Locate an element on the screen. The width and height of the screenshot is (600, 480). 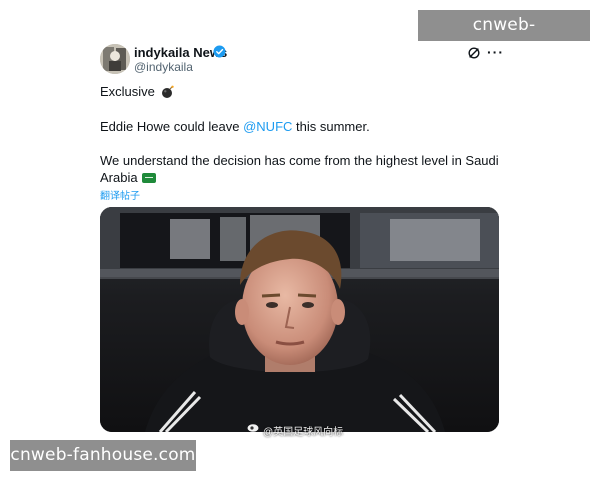
avatar is located at coordinates (115, 59).